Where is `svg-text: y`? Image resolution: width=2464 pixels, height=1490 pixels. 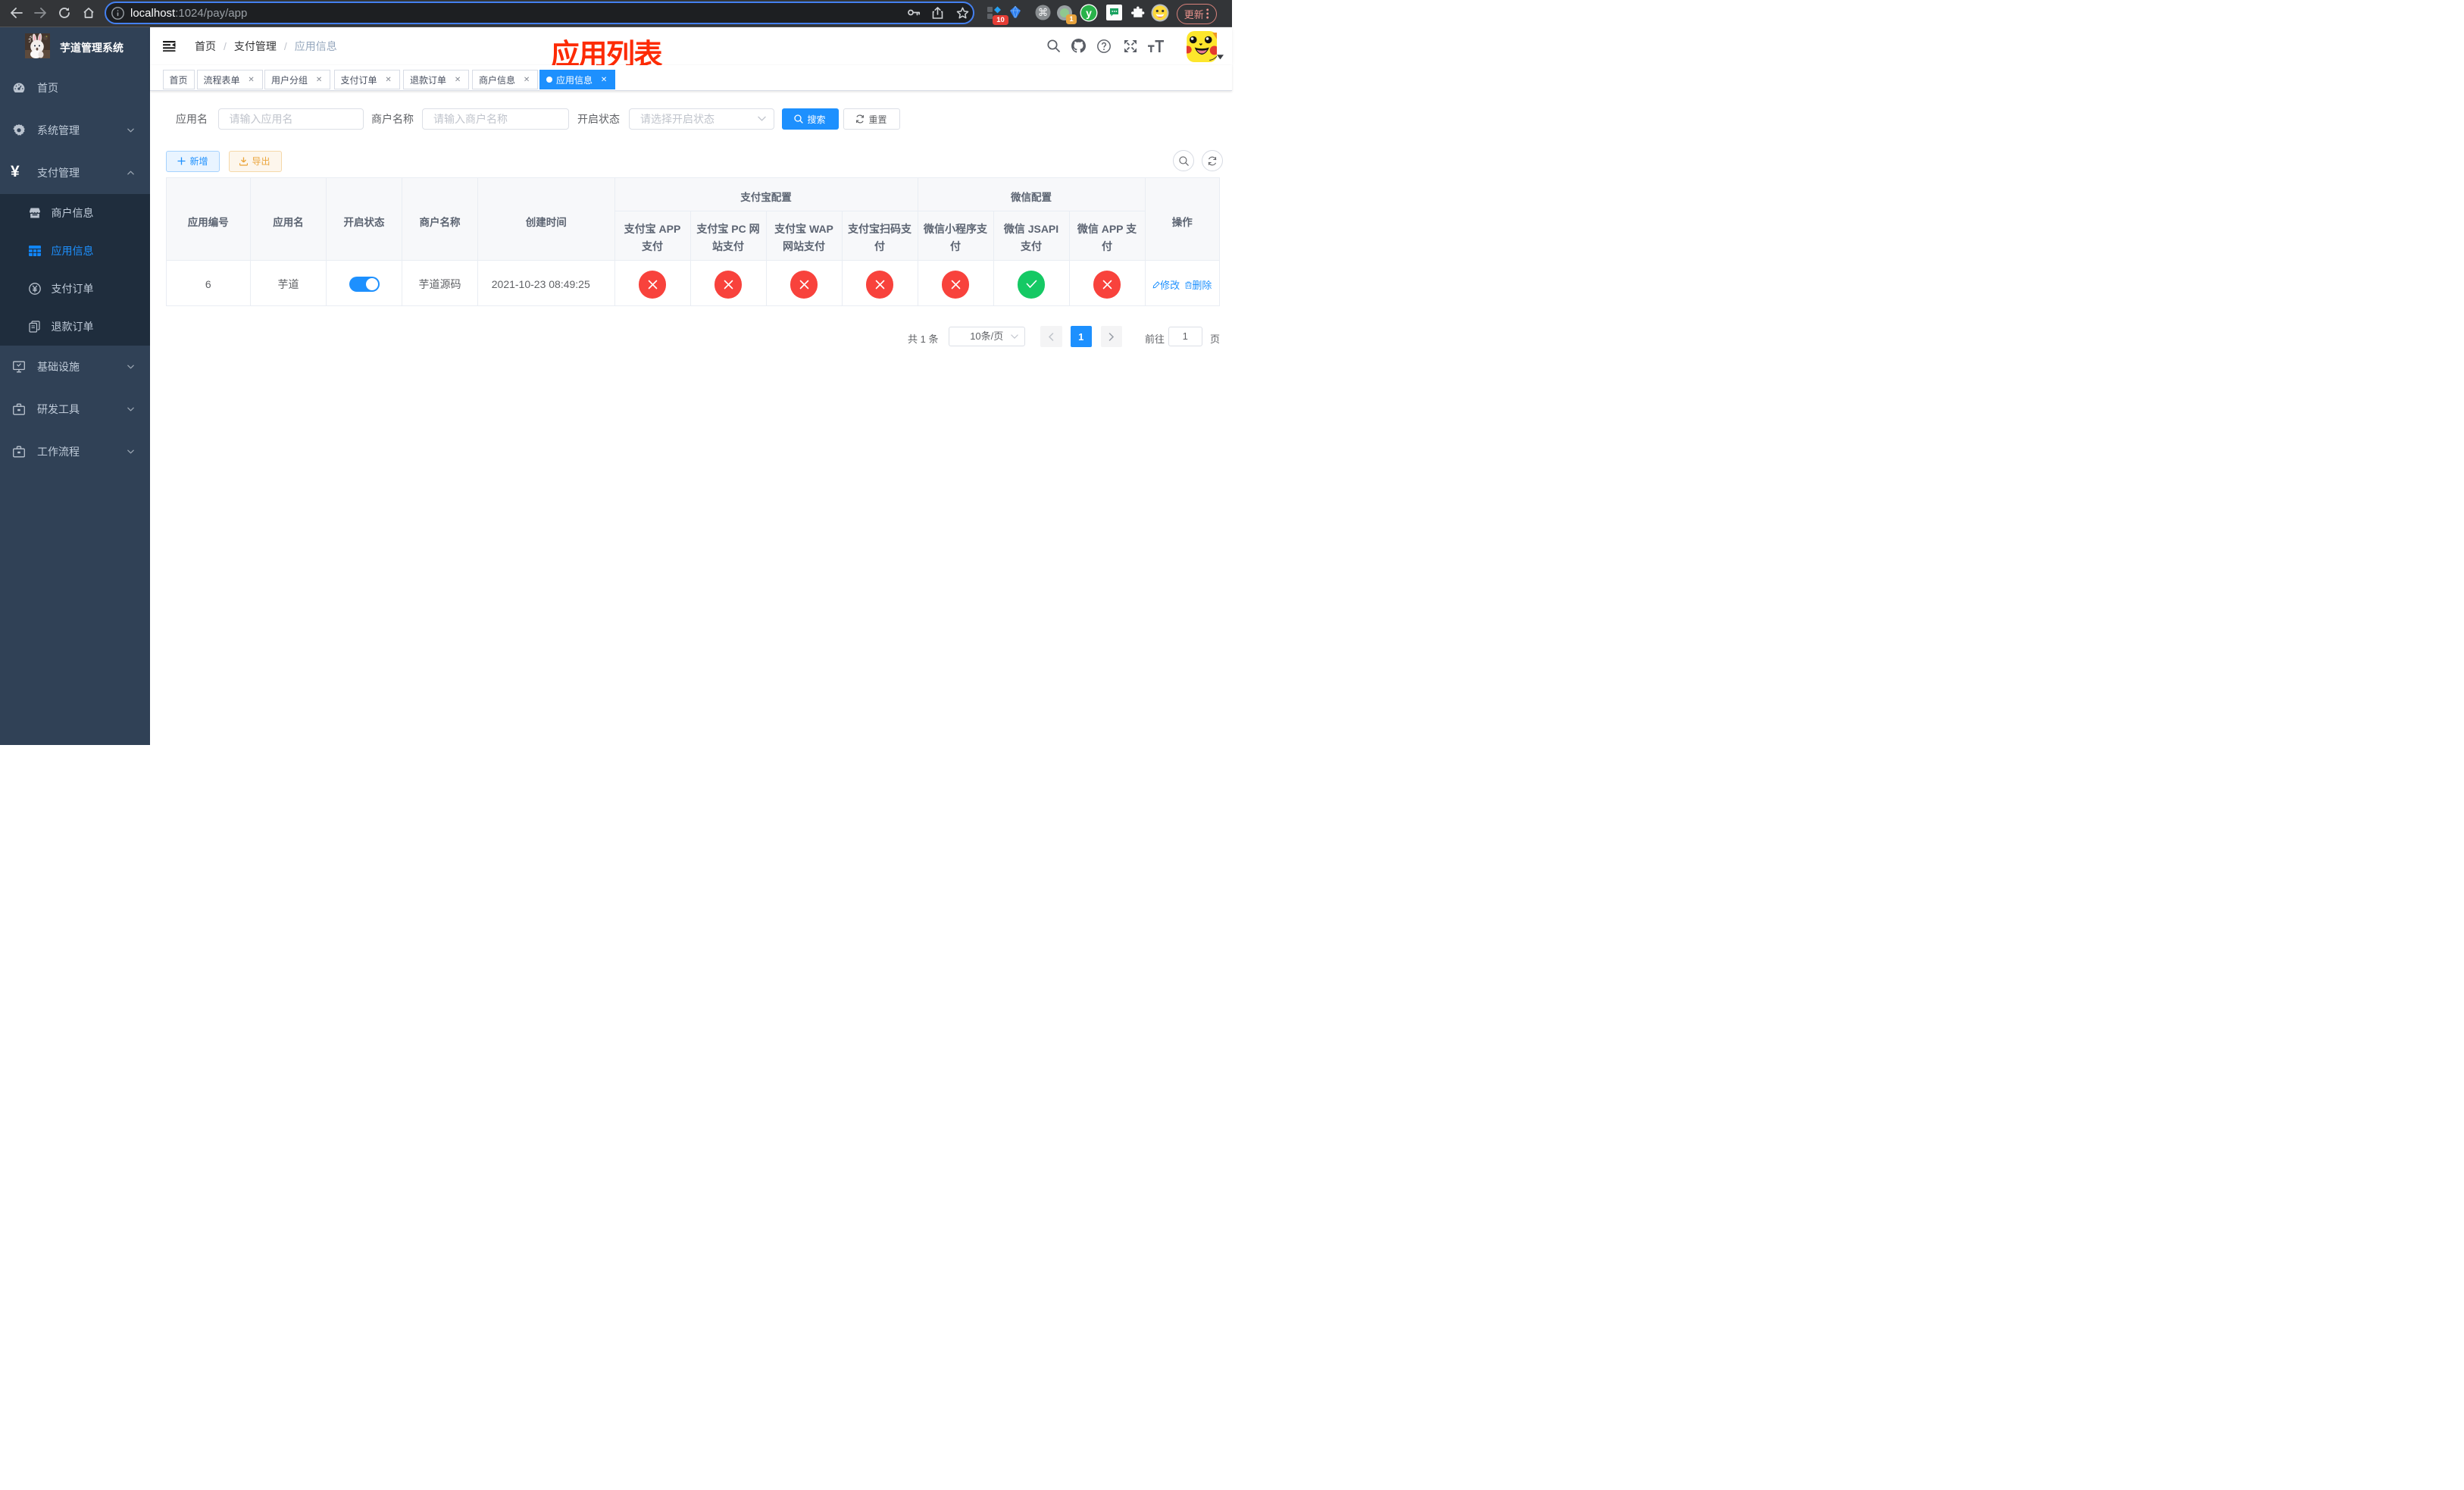
svg-text: y is located at coordinates (1089, 12).